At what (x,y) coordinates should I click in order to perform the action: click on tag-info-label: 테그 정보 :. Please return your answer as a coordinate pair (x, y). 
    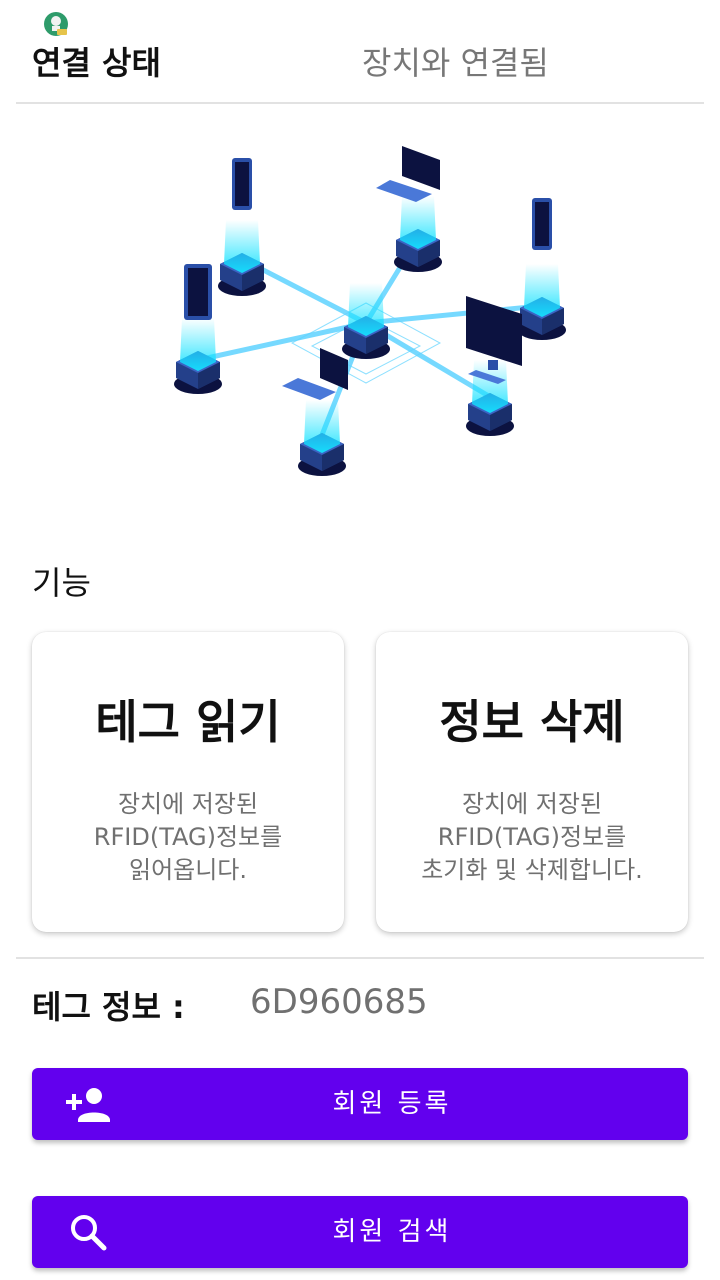
    Looking at the image, I should click on (108, 1007).